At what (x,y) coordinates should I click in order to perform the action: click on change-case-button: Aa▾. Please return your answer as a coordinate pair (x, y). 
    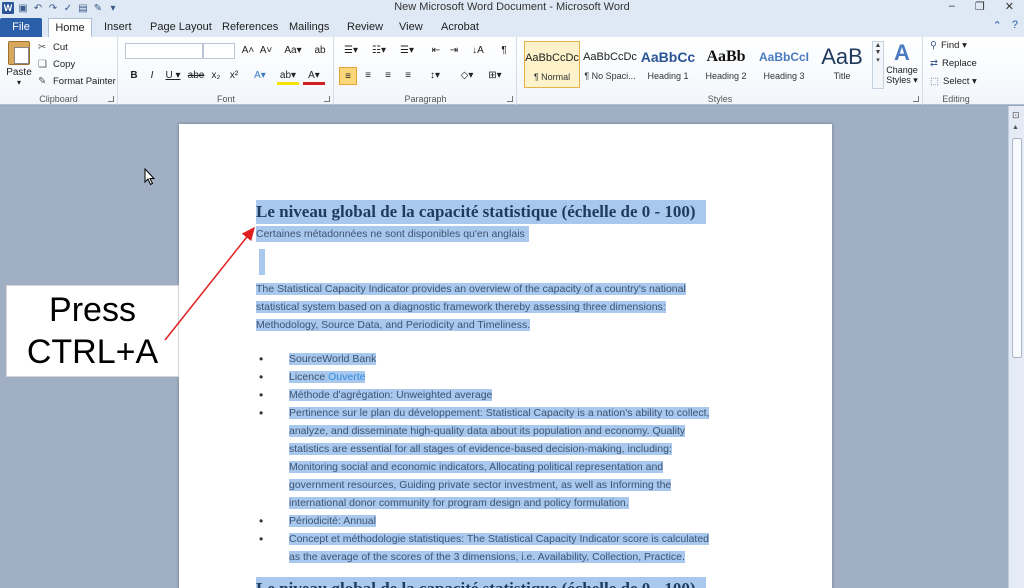
    Looking at the image, I should click on (293, 51).